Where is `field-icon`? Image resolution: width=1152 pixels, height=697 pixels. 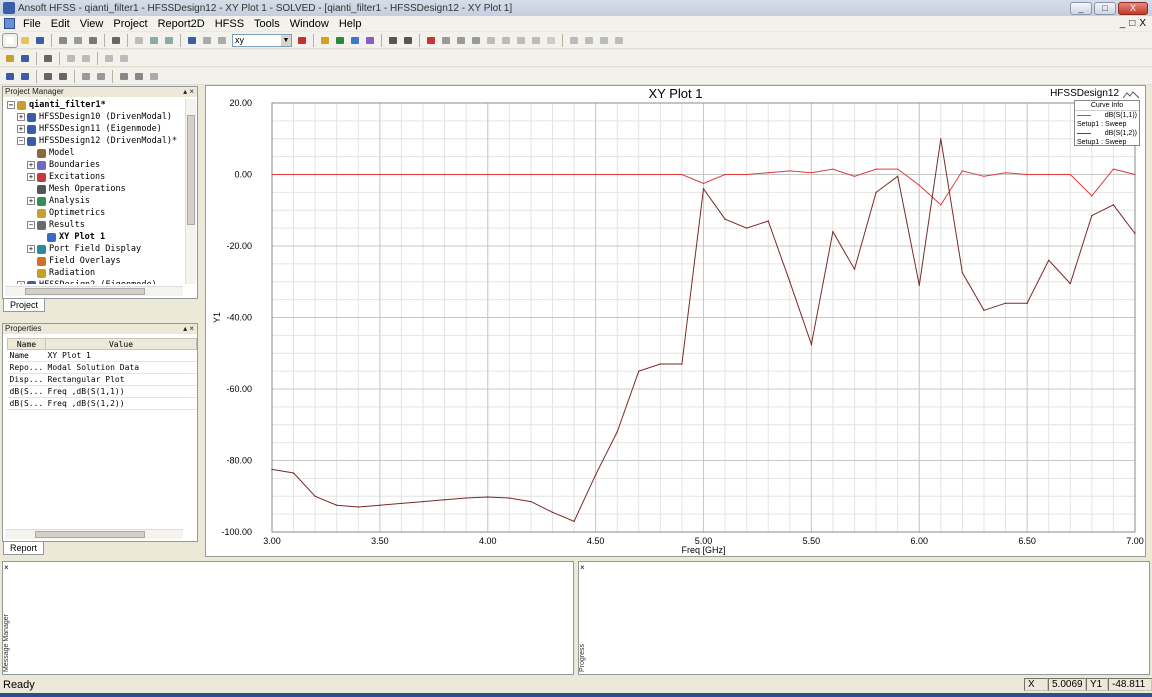 field-icon is located at coordinates (370, 40).